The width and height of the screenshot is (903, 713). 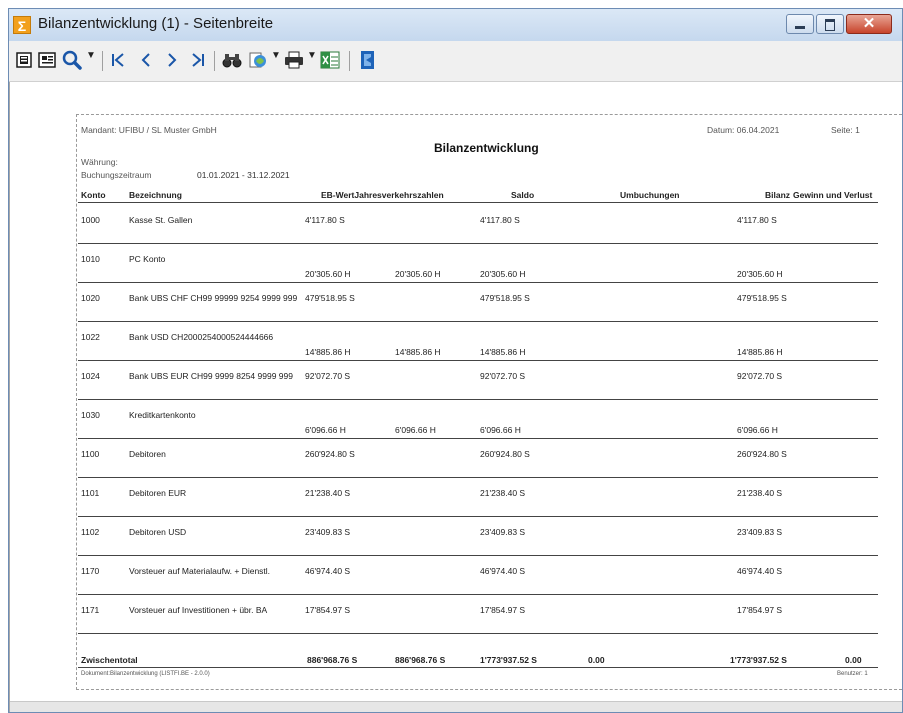 What do you see at coordinates (778, 195) in the screenshot?
I see `column-header-bilanz: Bilanz` at bounding box center [778, 195].